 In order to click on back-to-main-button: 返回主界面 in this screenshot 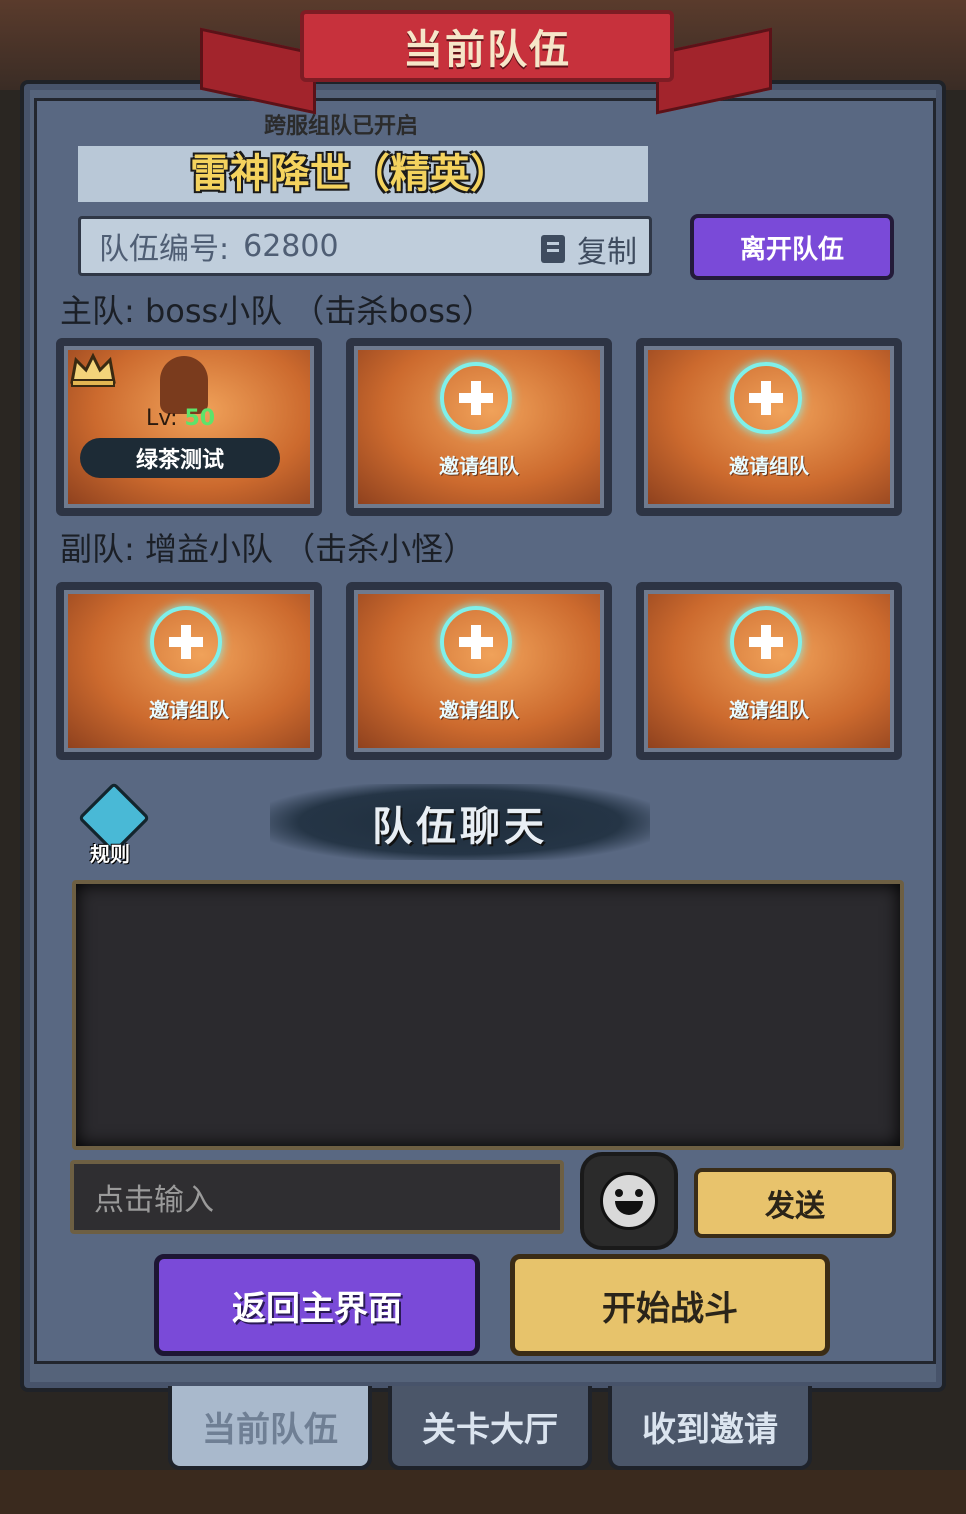, I will do `click(317, 1305)`.